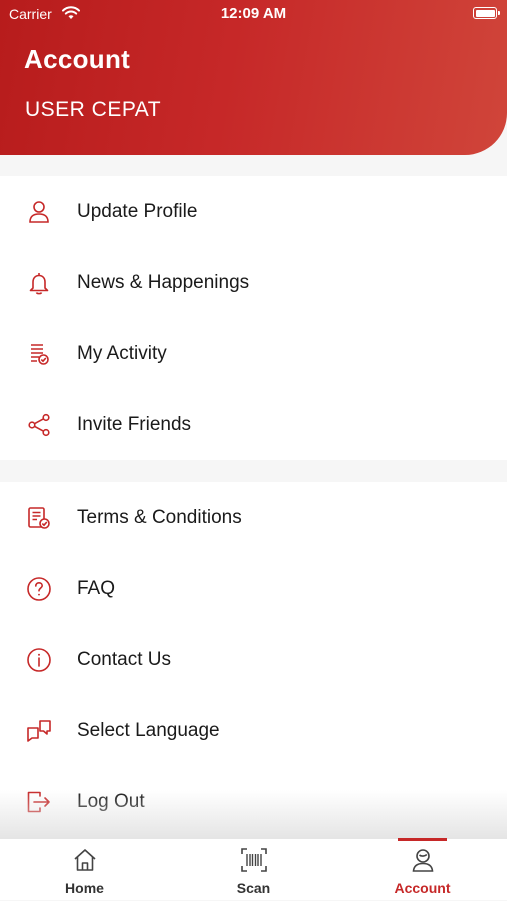  Describe the element at coordinates (486, 13) in the screenshot. I see `battery-icon` at that location.